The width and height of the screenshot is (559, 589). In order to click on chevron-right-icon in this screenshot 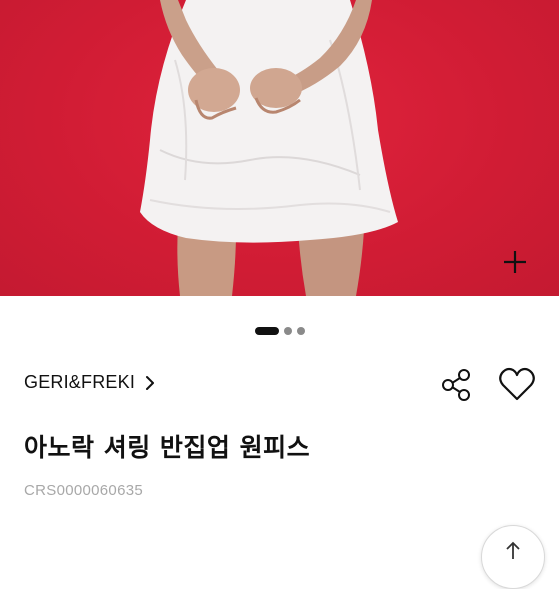, I will do `click(150, 382)`.